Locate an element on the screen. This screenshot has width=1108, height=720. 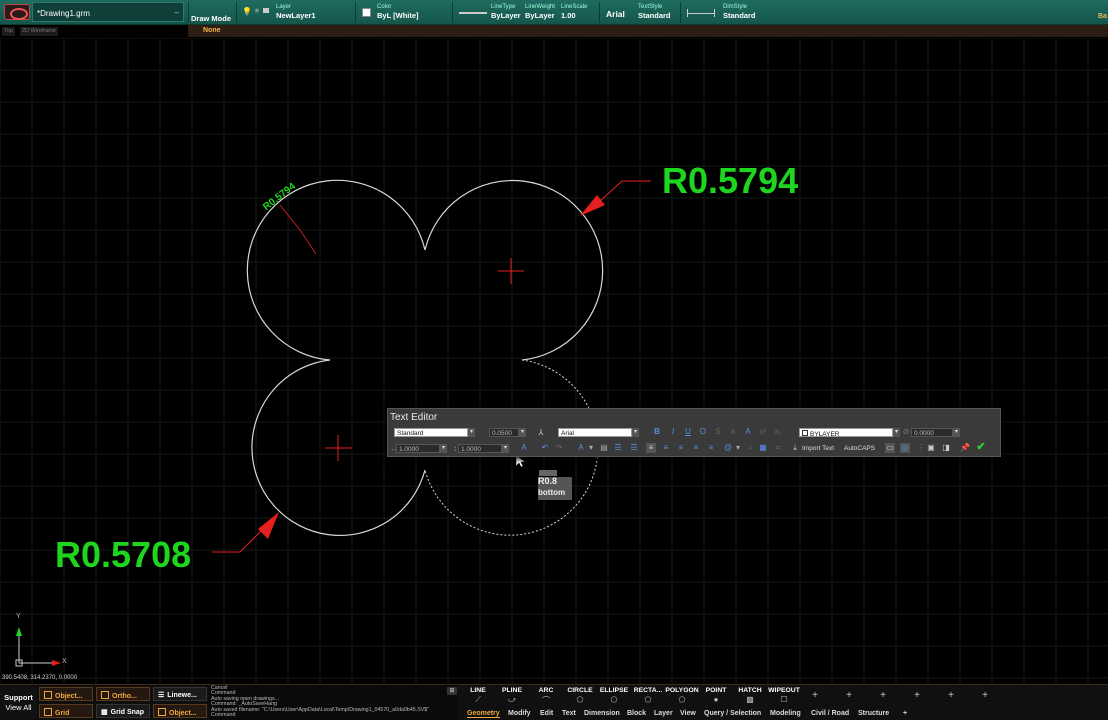
linescale-selector: LineScale 1.00 is located at coordinates (574, 12).